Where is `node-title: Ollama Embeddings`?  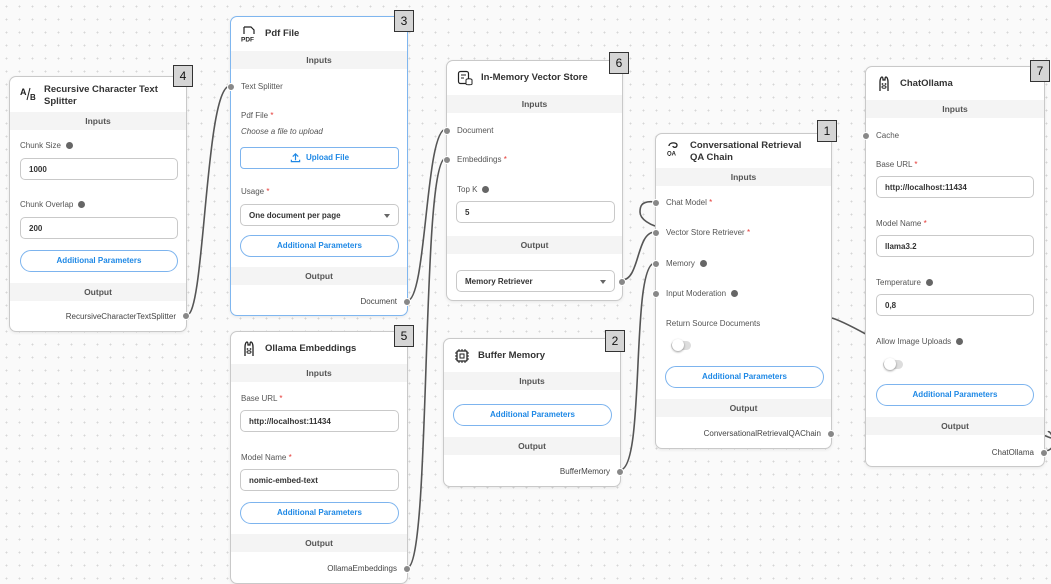
node-title: Ollama Embeddings is located at coordinates (311, 348).